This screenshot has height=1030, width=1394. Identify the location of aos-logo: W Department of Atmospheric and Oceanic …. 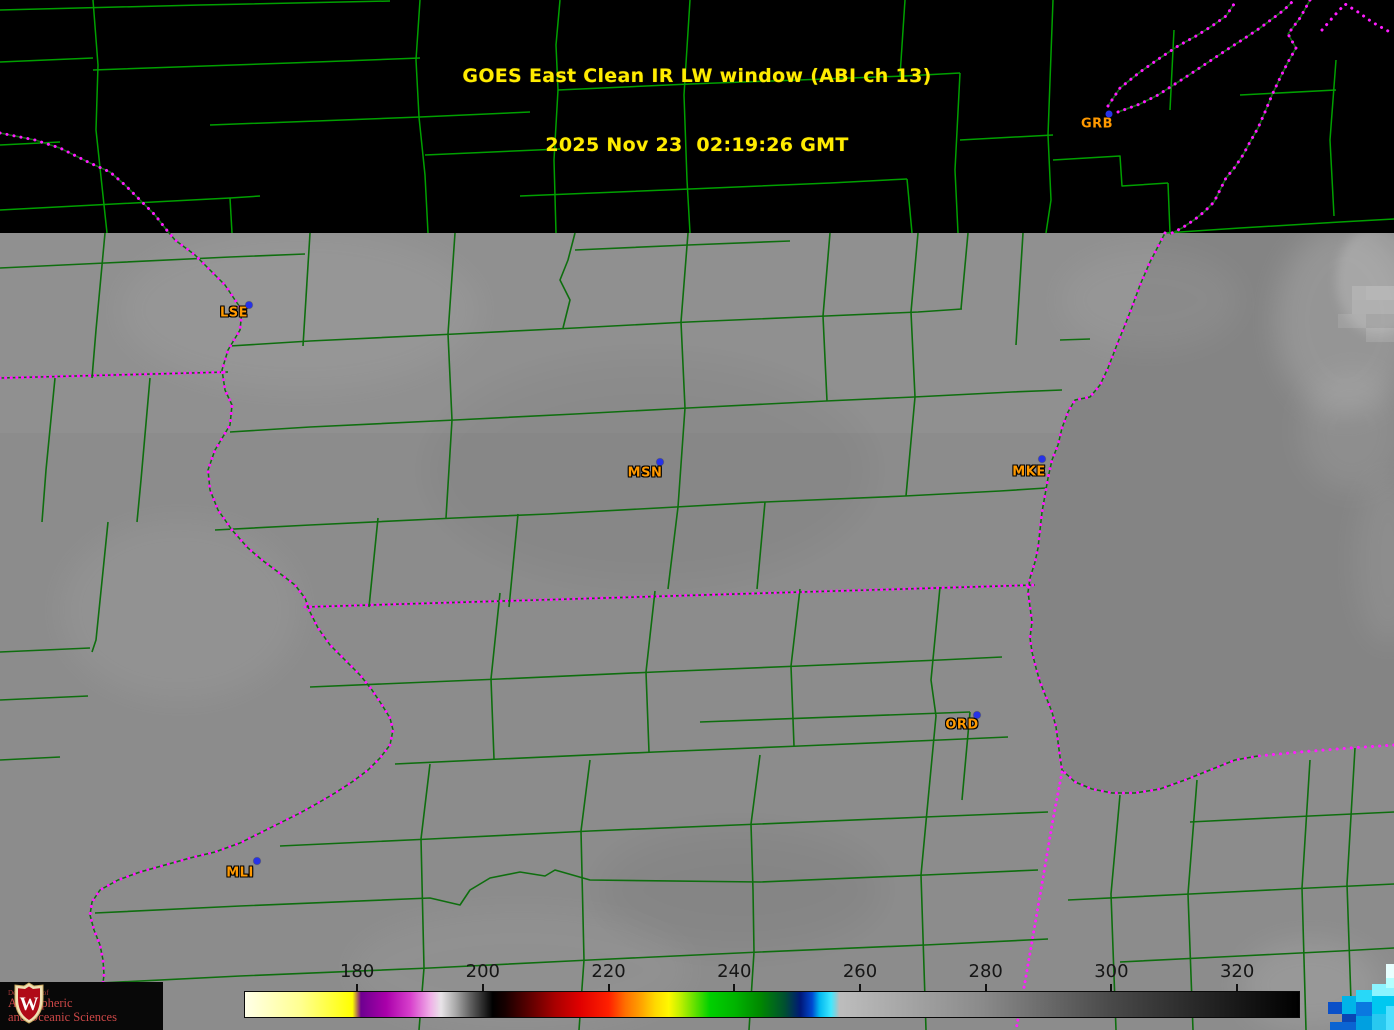
(81, 1006).